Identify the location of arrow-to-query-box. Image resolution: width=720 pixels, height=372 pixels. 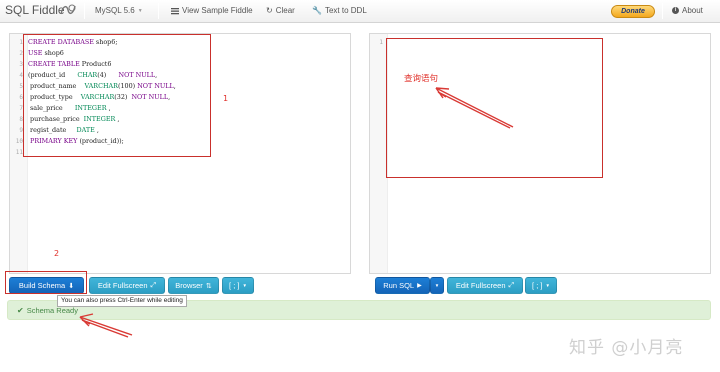
(474, 108).